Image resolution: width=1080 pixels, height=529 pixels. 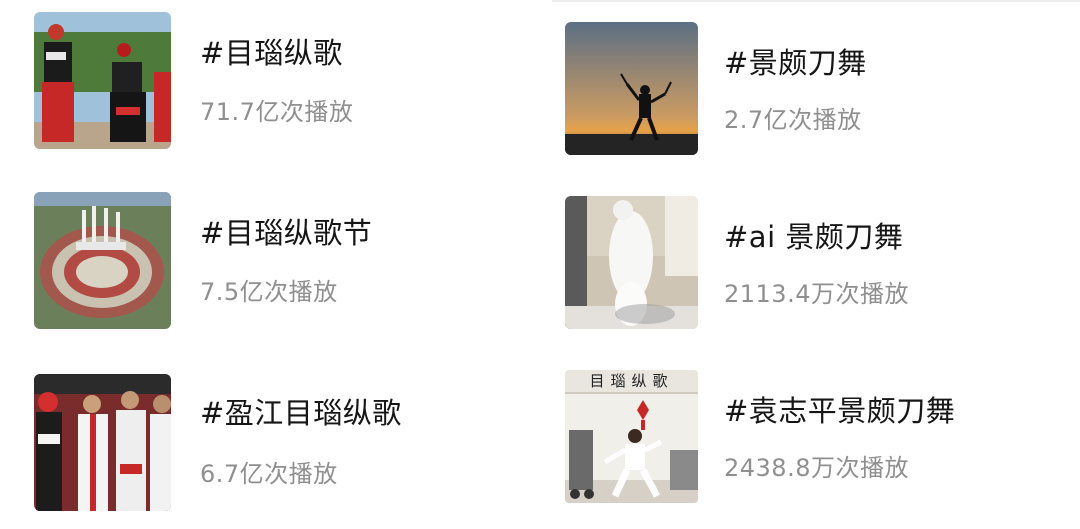 What do you see at coordinates (816, 294) in the screenshot?
I see `topic-play-count: 2113.4万次播放` at bounding box center [816, 294].